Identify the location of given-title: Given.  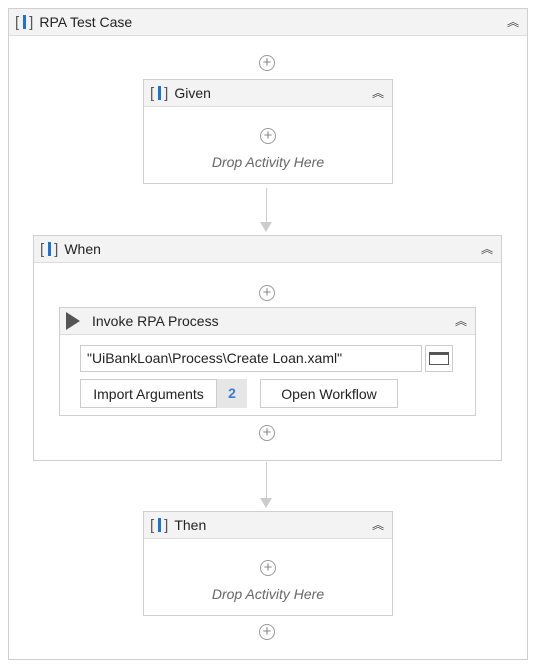
(192, 93).